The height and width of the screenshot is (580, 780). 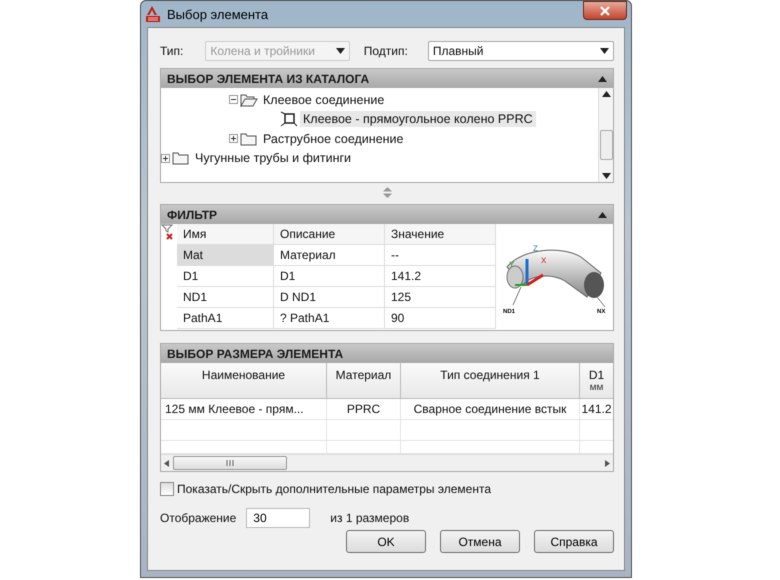 I want to click on sizes-count-text: из 1 размеров, so click(x=370, y=518).